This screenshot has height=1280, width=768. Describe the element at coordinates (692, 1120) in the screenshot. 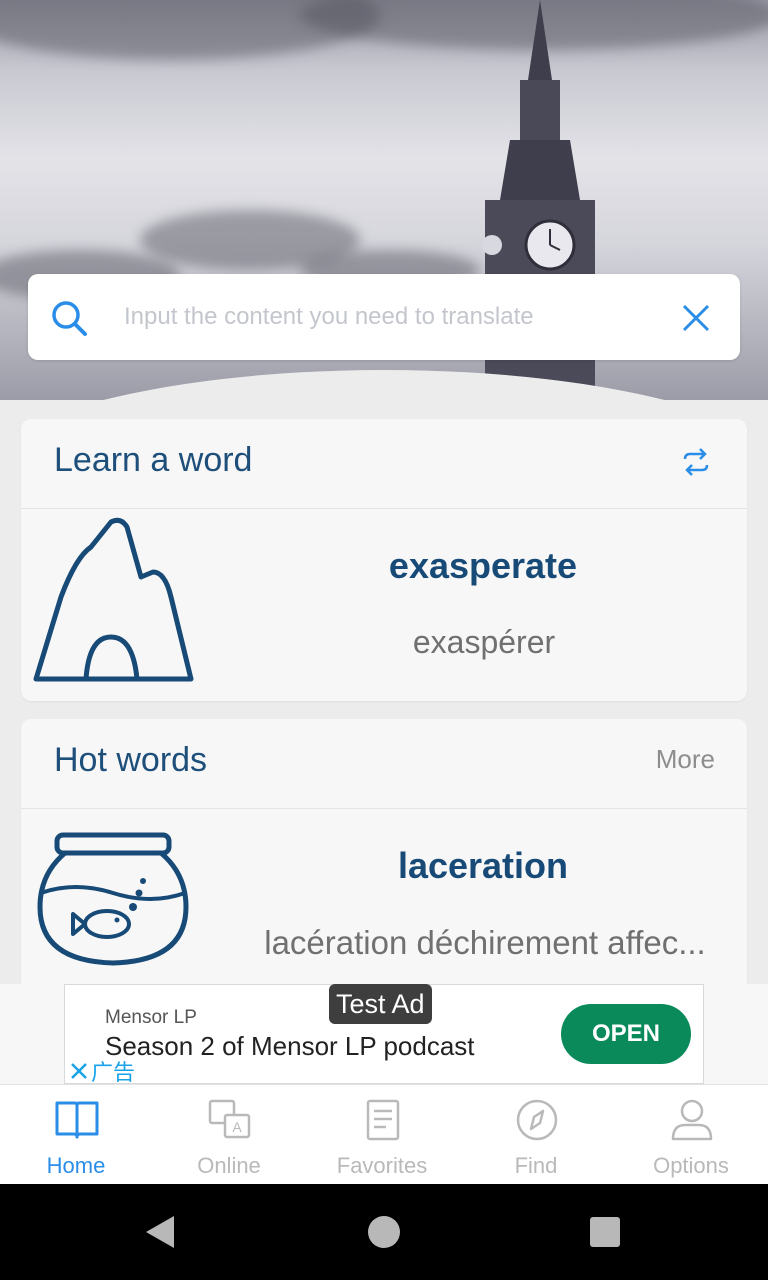

I see `person-icon` at that location.